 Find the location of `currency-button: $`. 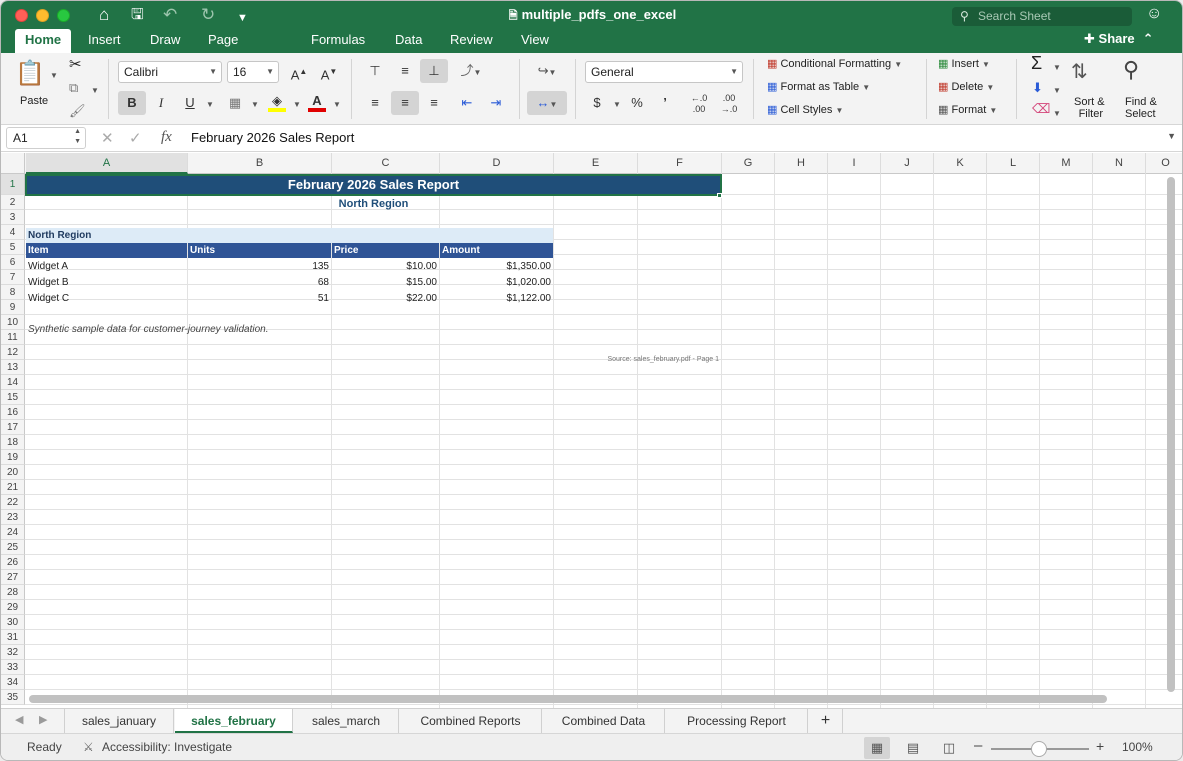

currency-button: $ is located at coordinates (597, 103).